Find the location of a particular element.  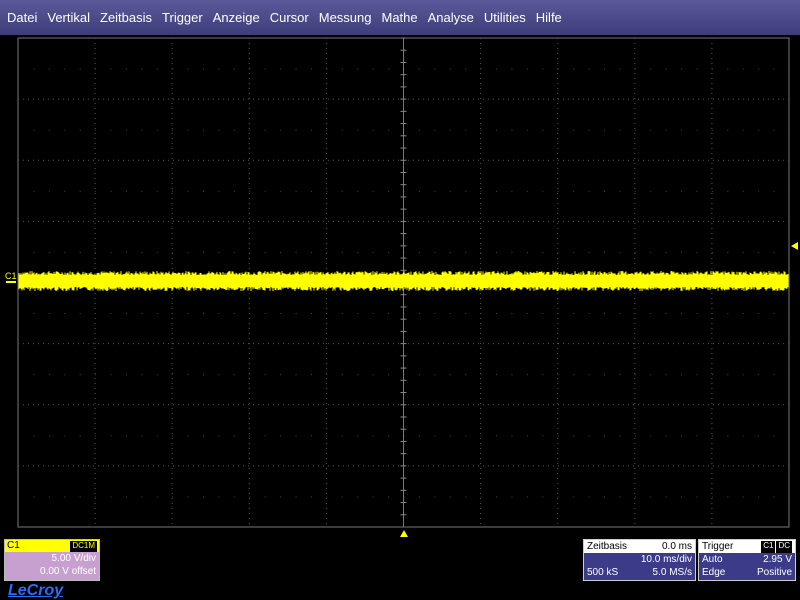

menu-utilities: Utilities is located at coordinates (505, 17).